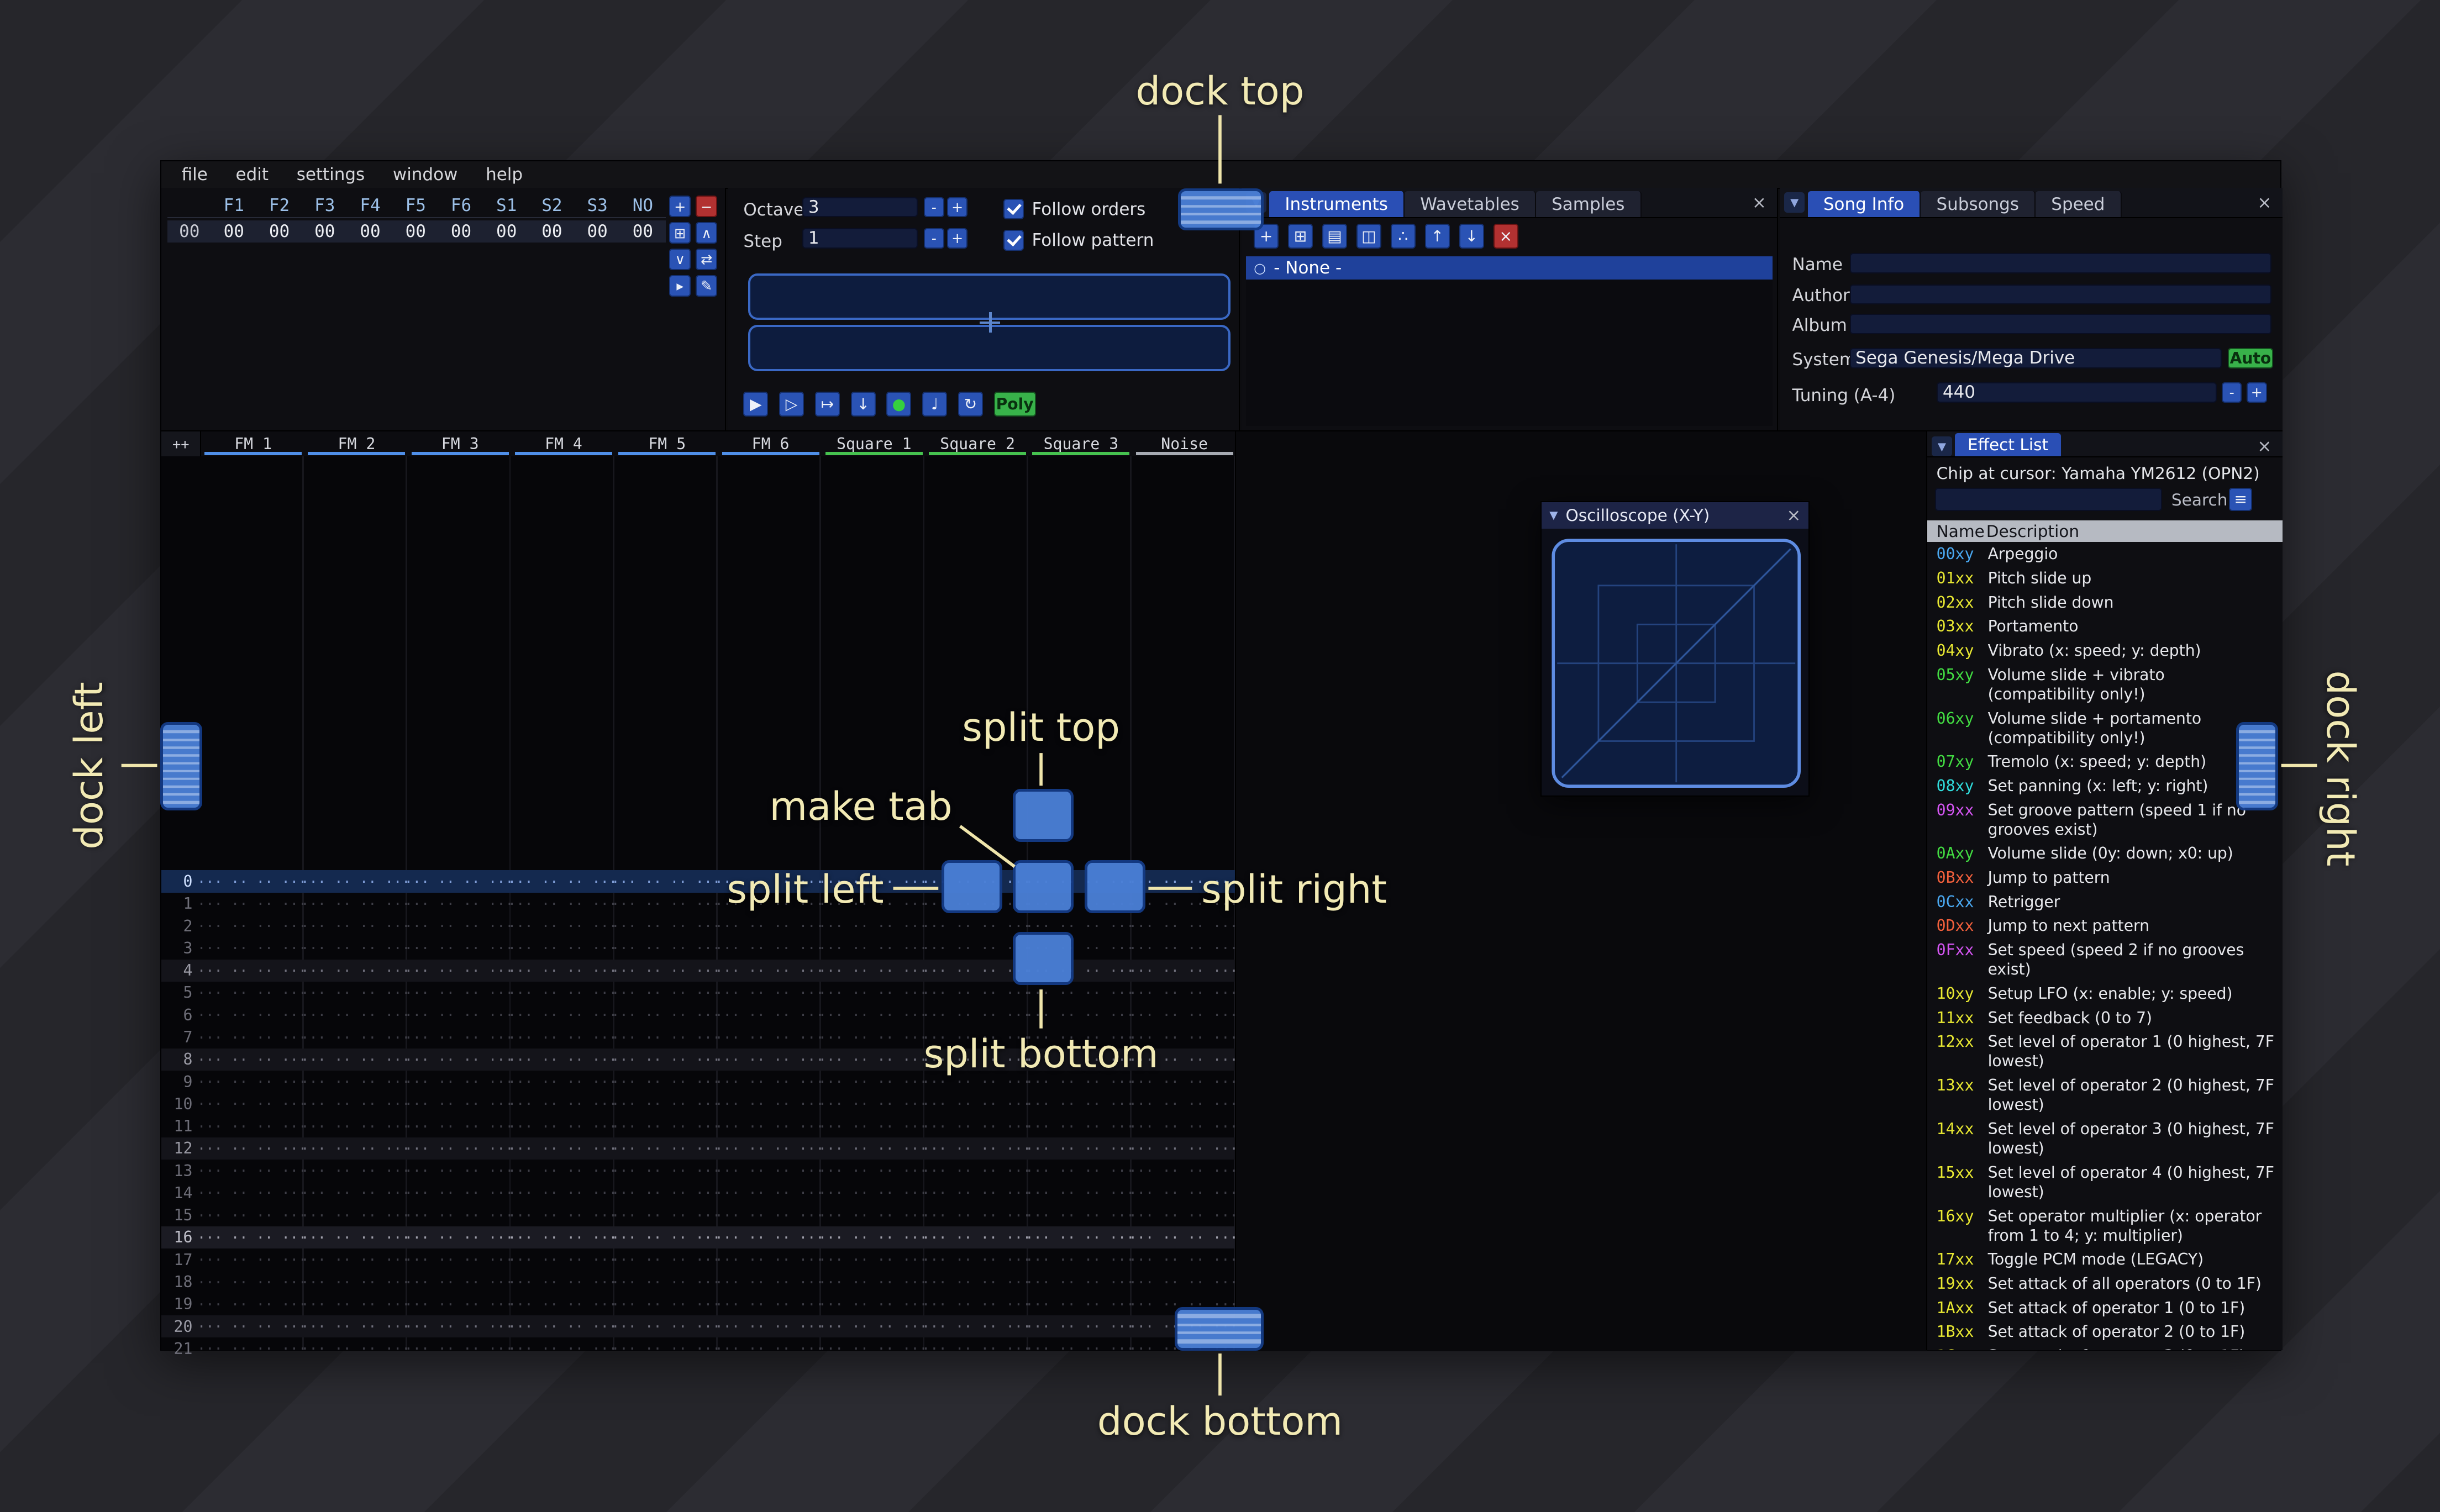 This screenshot has height=1512, width=2440. I want to click on channel-header-square-3: Square 3, so click(1081, 443).